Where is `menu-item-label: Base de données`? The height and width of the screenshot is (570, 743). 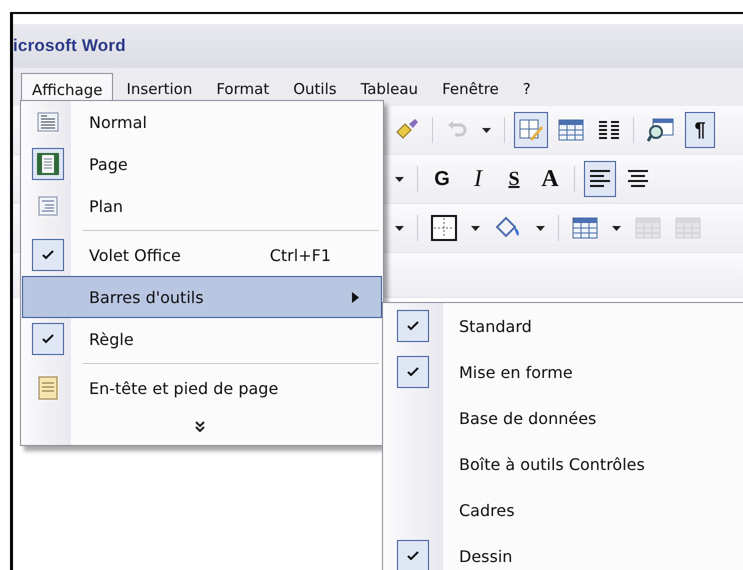 menu-item-label: Base de données is located at coordinates (527, 418).